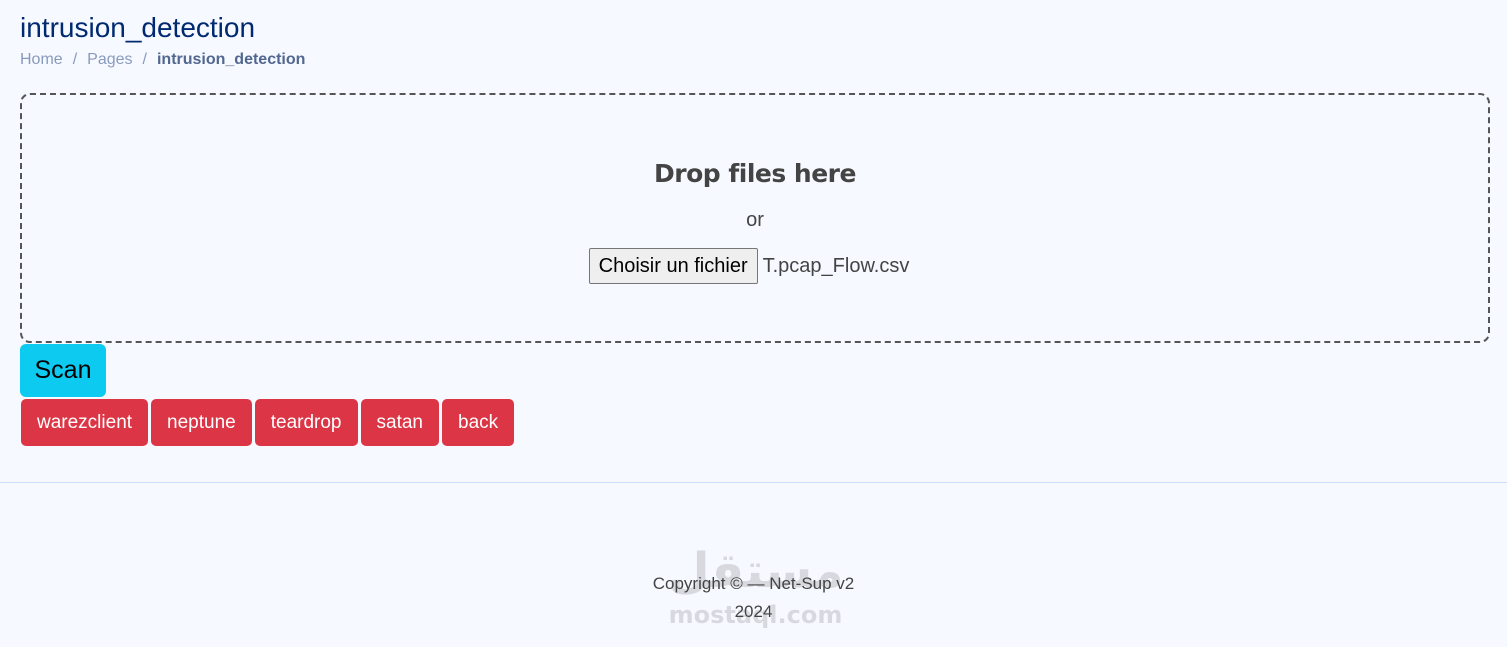  Describe the element at coordinates (138, 27) in the screenshot. I see `page-title: intrusion_detection` at that location.